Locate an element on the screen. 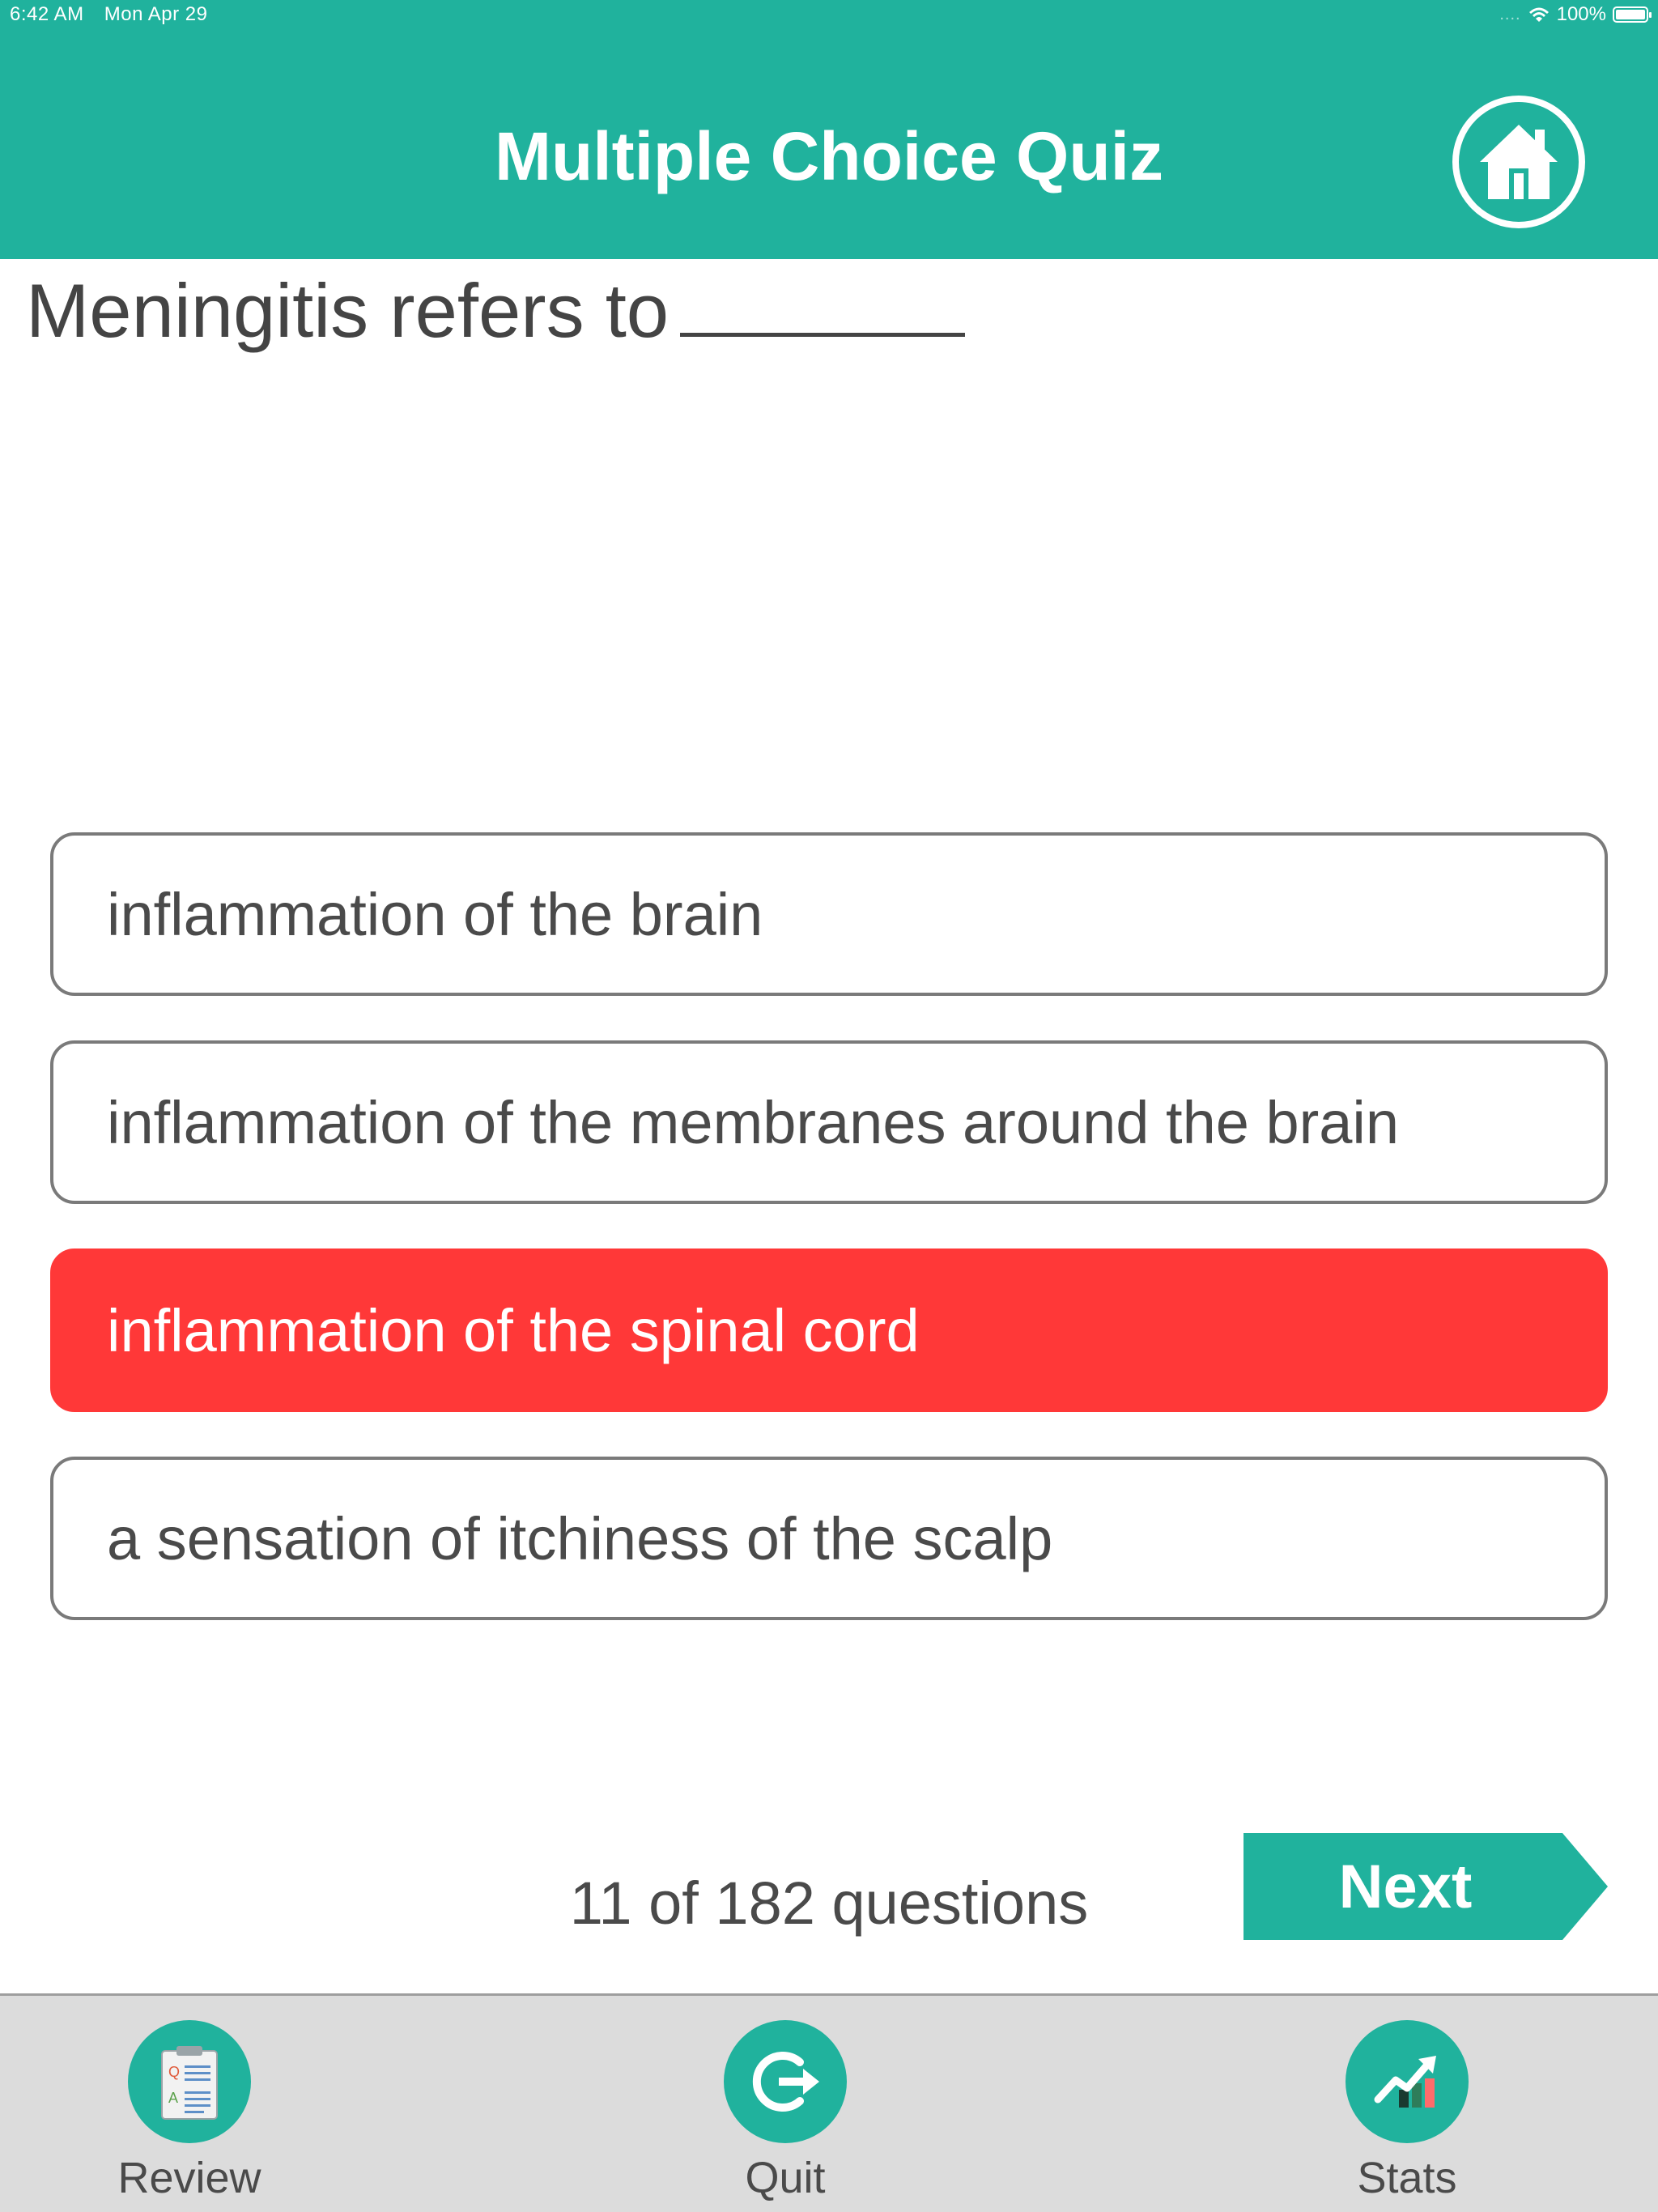 The width and height of the screenshot is (1658, 2212). tab-quit: Quit is located at coordinates (785, 2112).